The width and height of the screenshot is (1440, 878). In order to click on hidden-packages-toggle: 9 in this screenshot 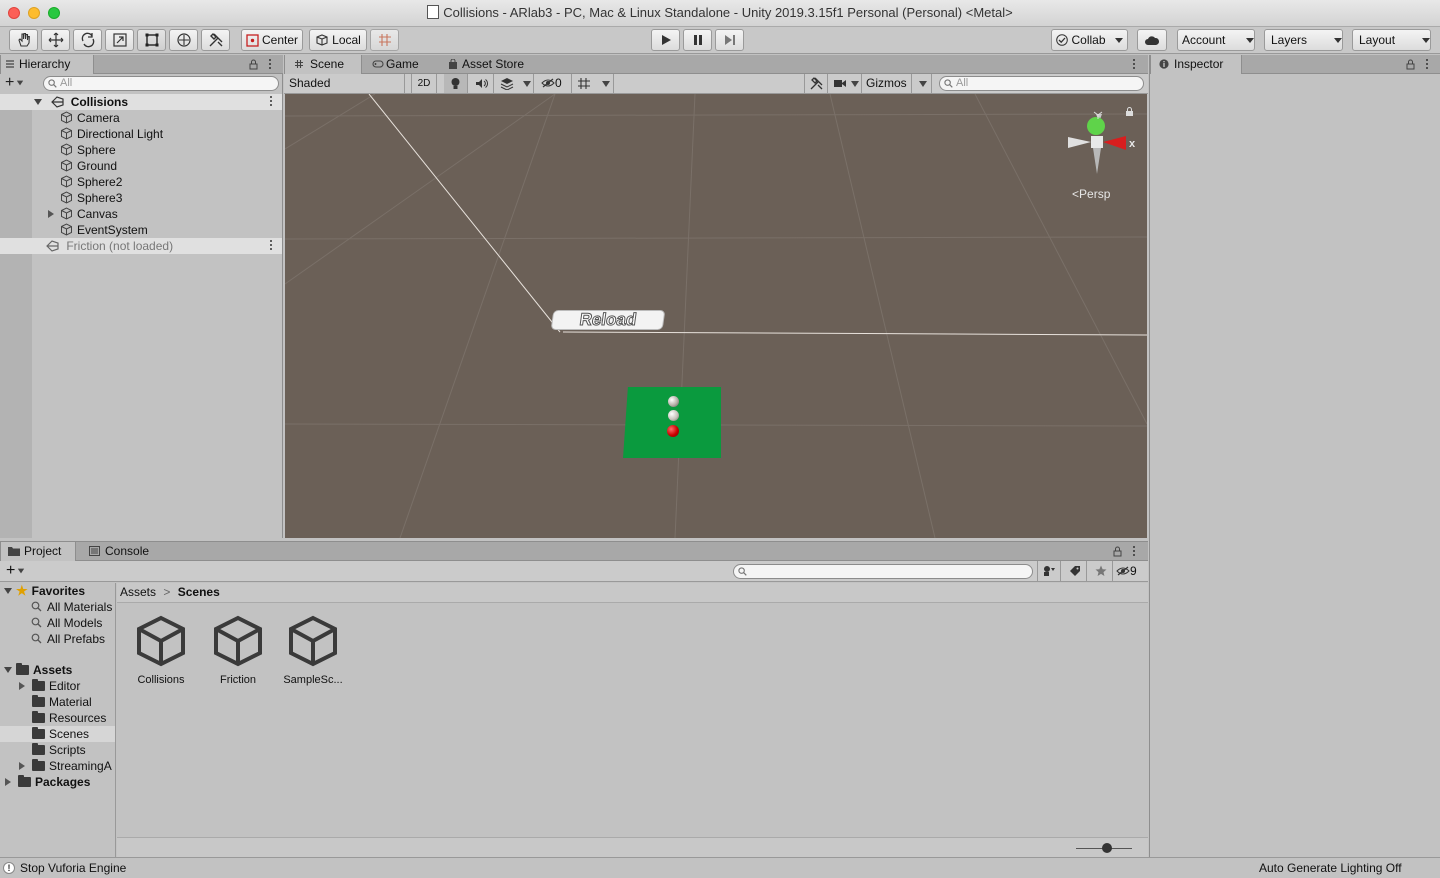, I will do `click(1132, 571)`.